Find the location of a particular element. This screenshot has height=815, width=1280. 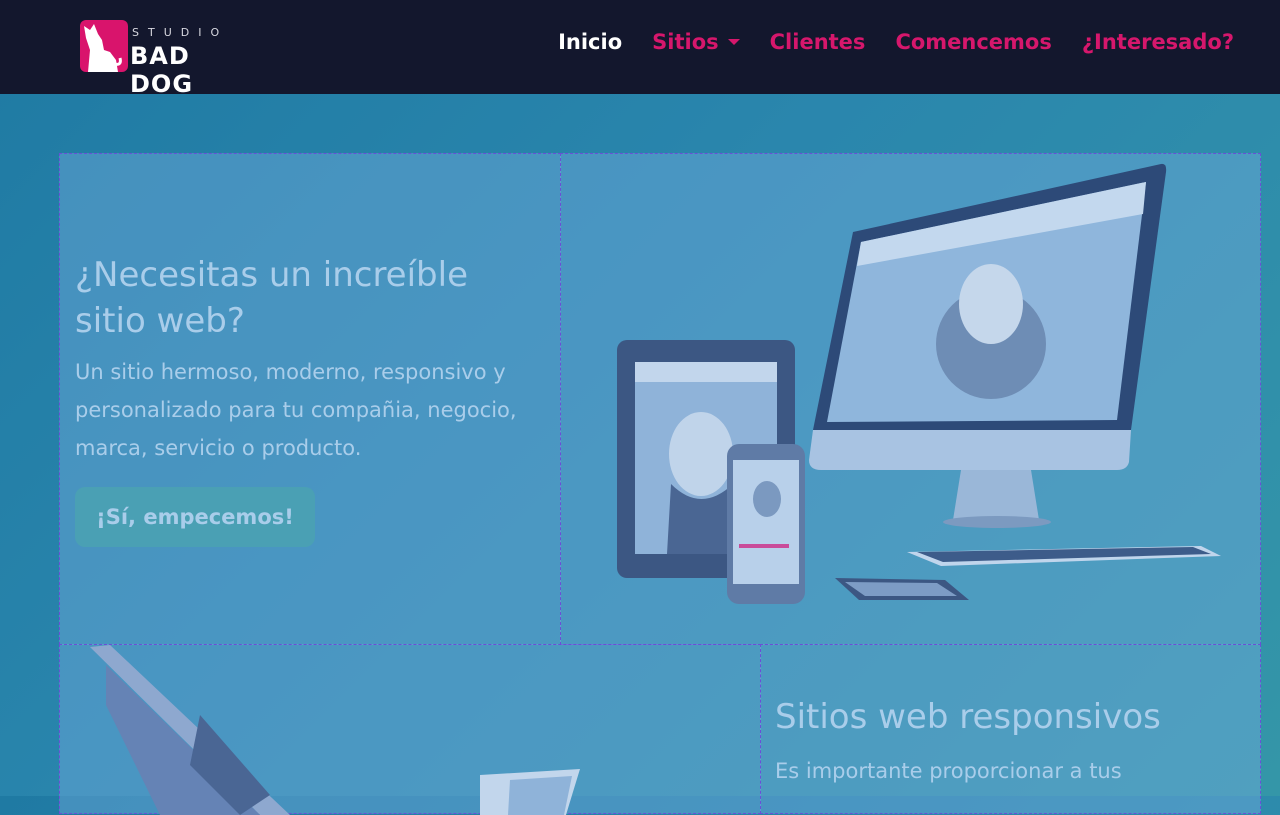

nav-item-clientes: Clientes is located at coordinates (818, 42).